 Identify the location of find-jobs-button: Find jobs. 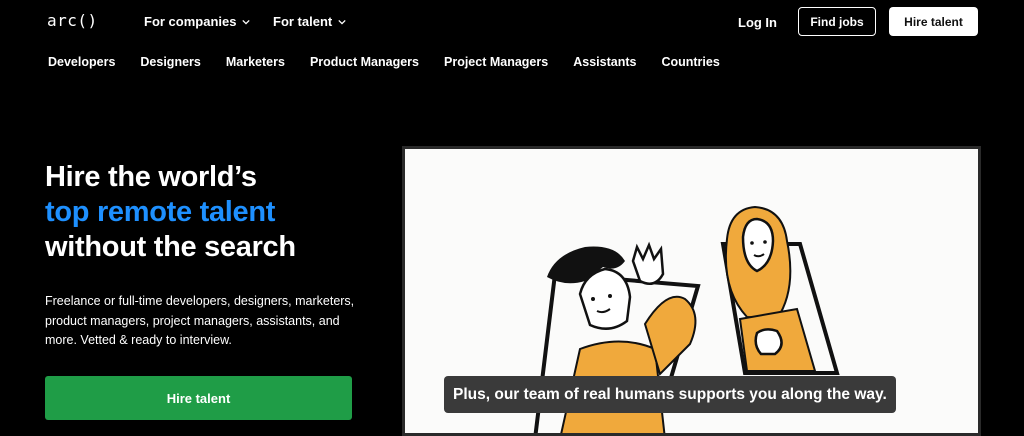
(837, 21).